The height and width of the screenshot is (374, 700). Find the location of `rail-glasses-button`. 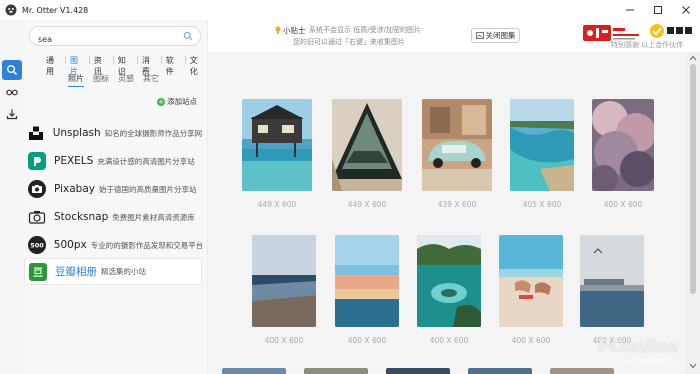

rail-glasses-button is located at coordinates (12, 92).